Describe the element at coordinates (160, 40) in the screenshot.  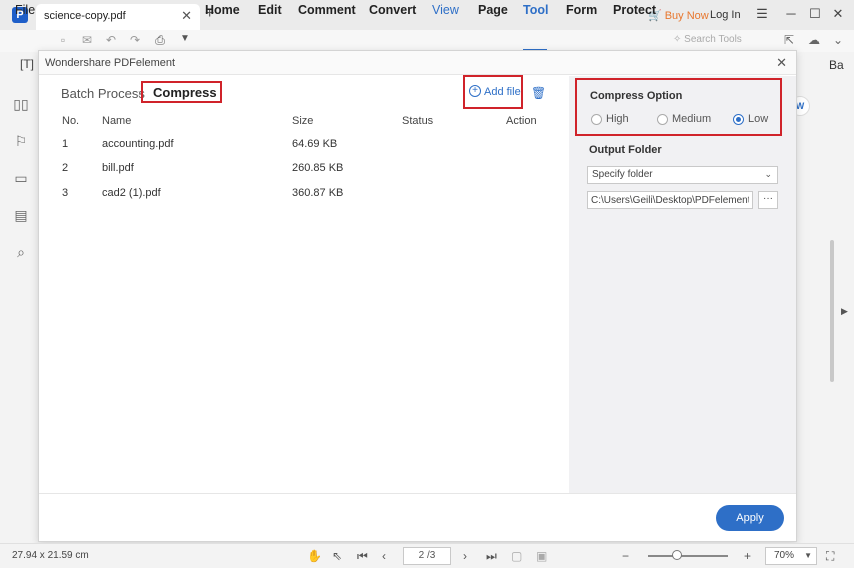
I see `print-icon: ⎙` at that location.